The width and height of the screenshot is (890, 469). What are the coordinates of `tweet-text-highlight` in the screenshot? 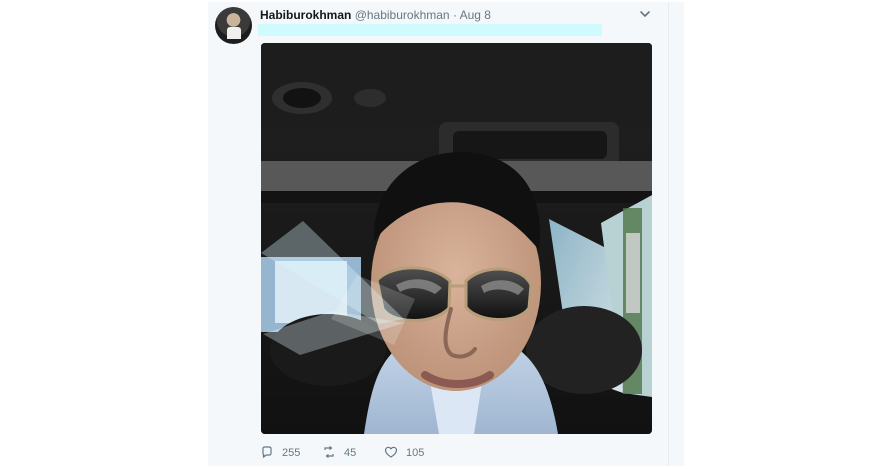 It's located at (430, 30).